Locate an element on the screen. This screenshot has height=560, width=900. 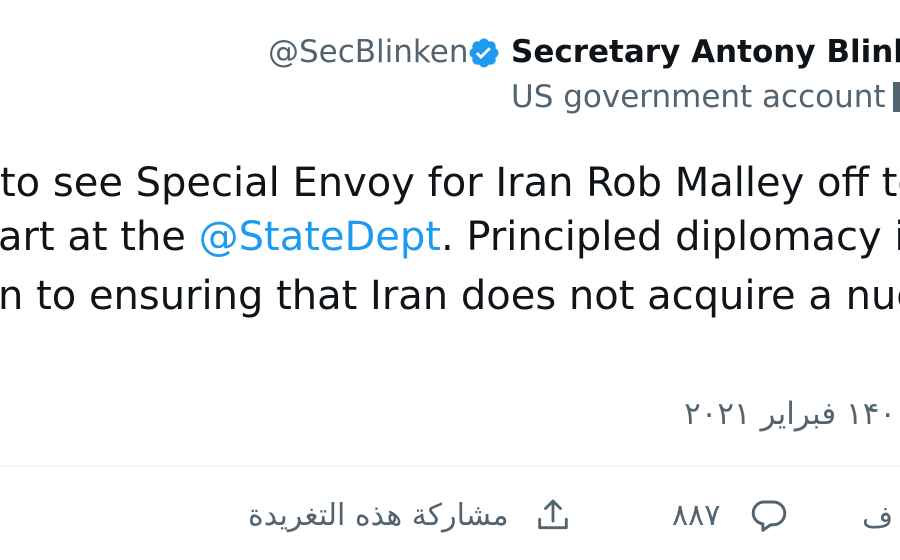
mention-link: @StateDept is located at coordinates (320, 237).